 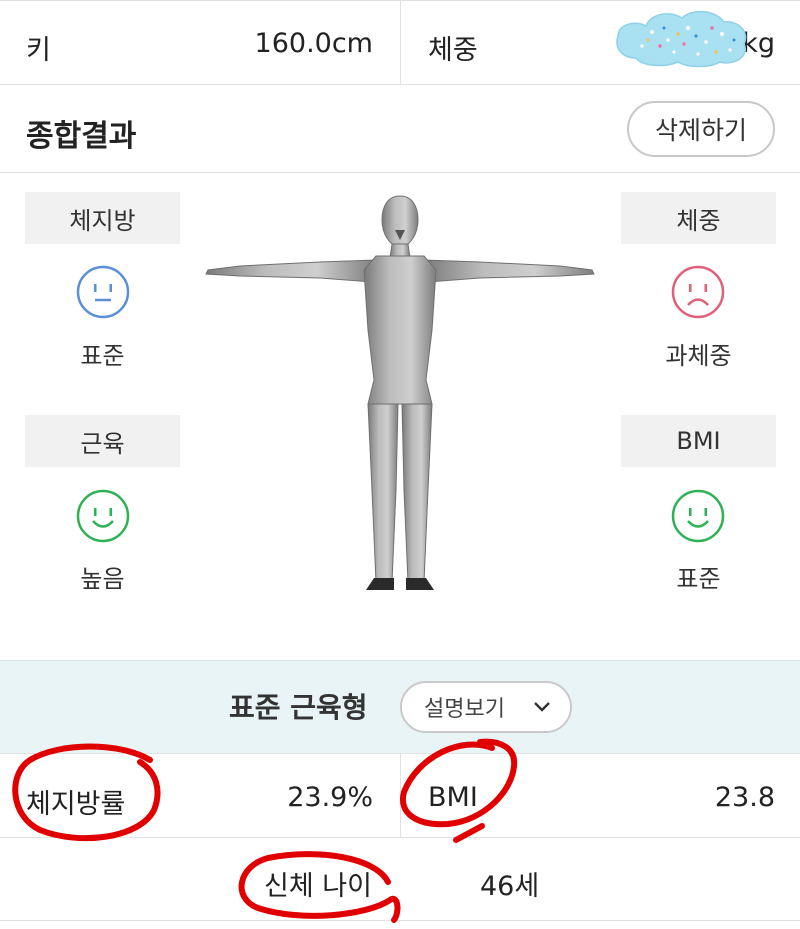 I want to click on height-value: 160.0cm, so click(x=313, y=43).